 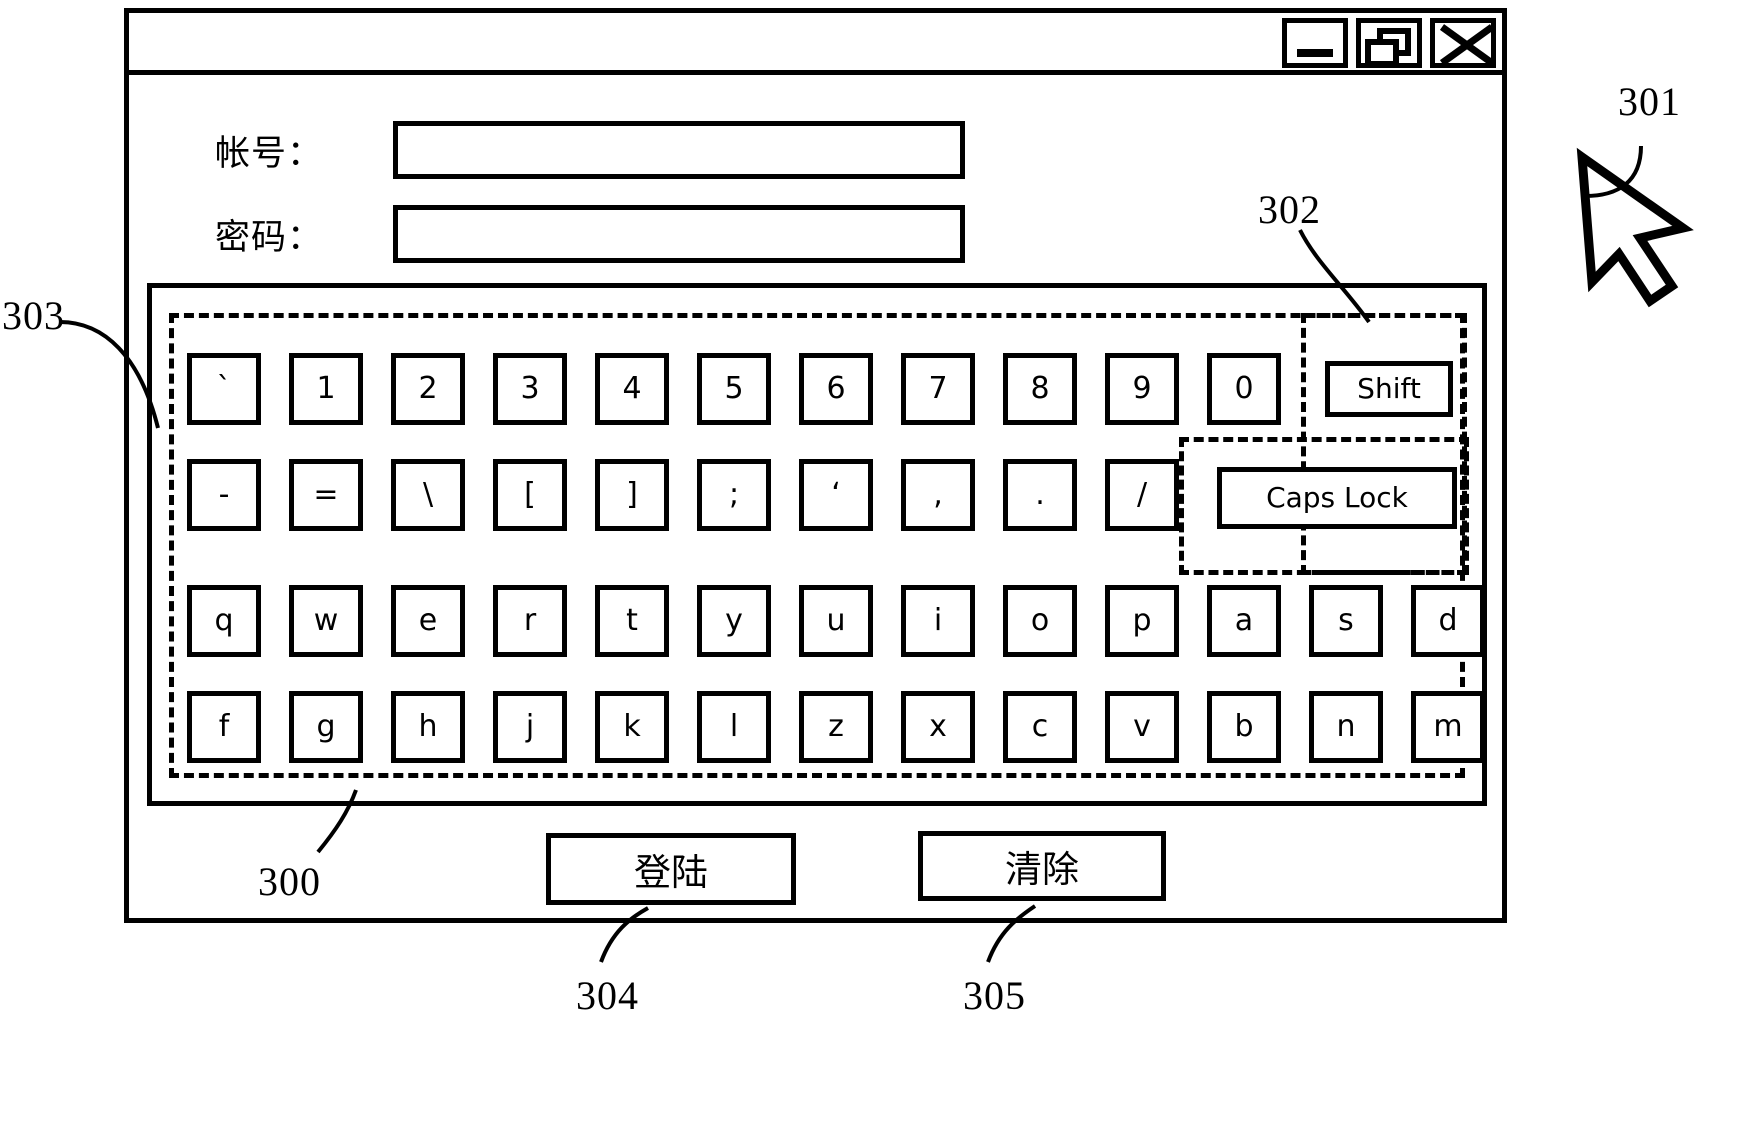 What do you see at coordinates (1244, 389) in the screenshot?
I see `key-0: 0` at bounding box center [1244, 389].